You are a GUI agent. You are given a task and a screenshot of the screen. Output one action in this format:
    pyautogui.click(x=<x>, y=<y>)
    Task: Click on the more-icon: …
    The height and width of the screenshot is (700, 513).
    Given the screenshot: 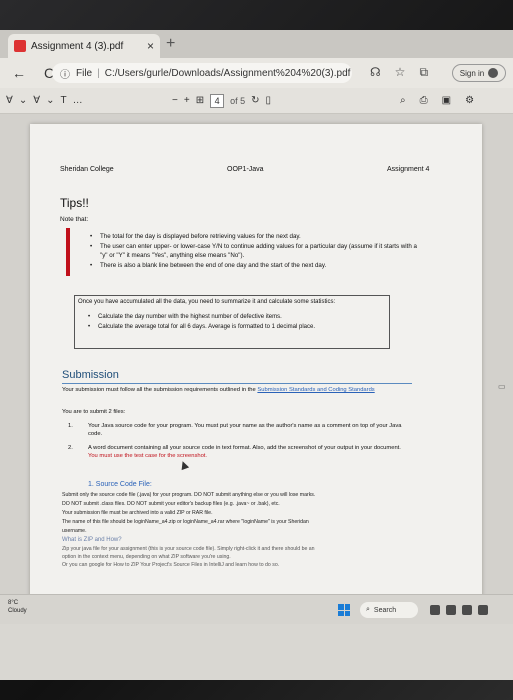 What is the action you would take?
    pyautogui.click(x=78, y=100)
    